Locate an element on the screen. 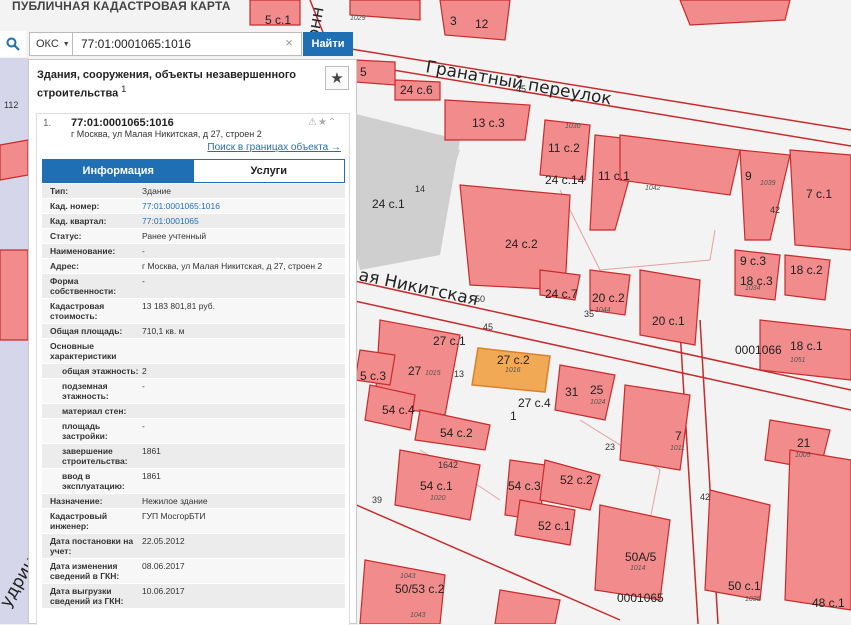 This screenshot has height=625, width=851. info-value is located at coordinates (242, 351).